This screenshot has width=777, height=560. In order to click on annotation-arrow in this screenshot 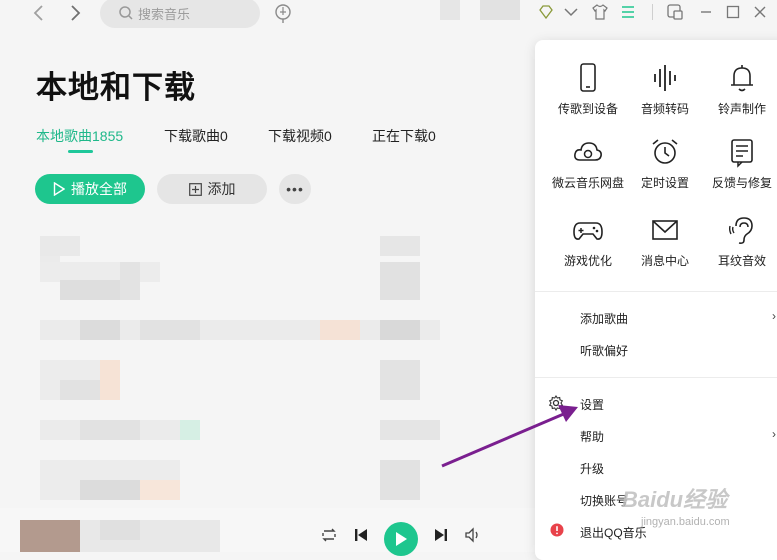, I will do `click(509, 436)`.